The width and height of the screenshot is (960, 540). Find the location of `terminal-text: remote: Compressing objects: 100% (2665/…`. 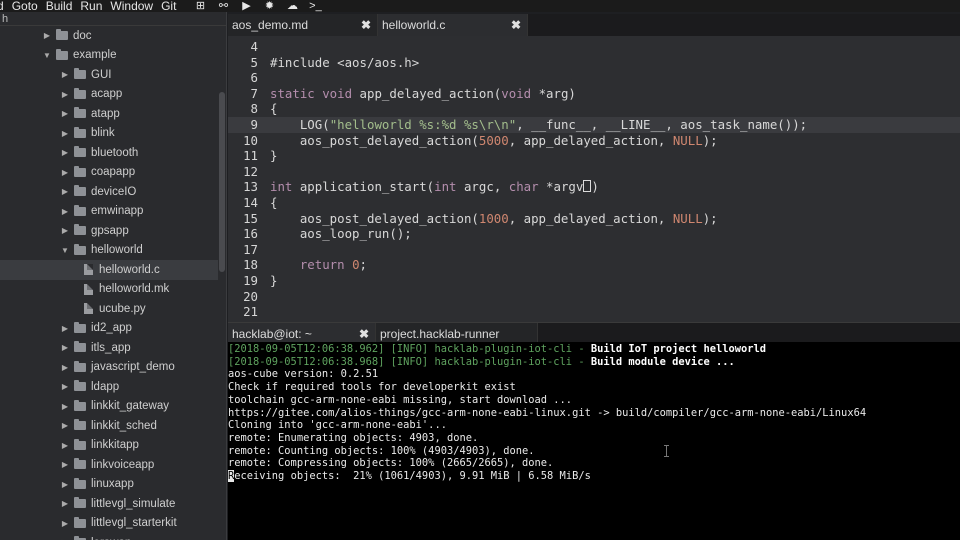

terminal-text: remote: Compressing objects: 100% (2665/… is located at coordinates (391, 463).